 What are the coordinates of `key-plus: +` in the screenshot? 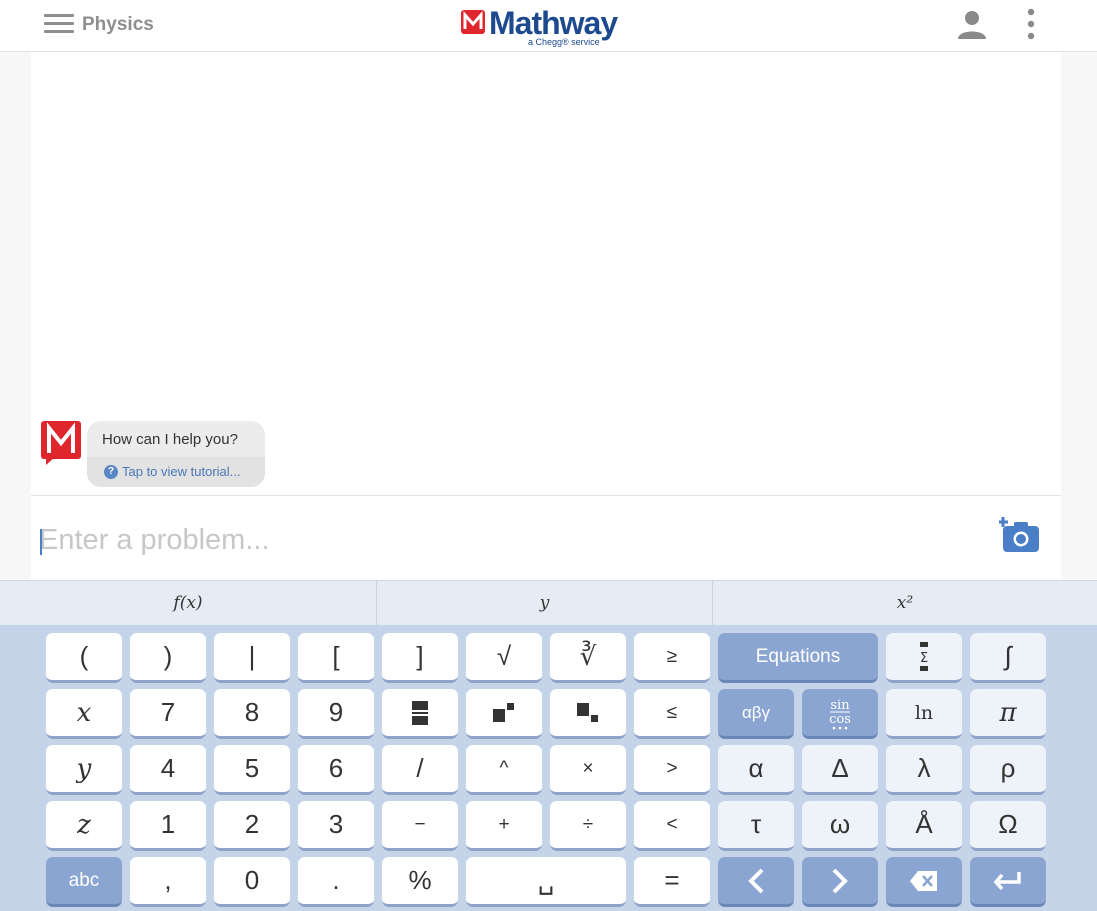 It's located at (504, 826).